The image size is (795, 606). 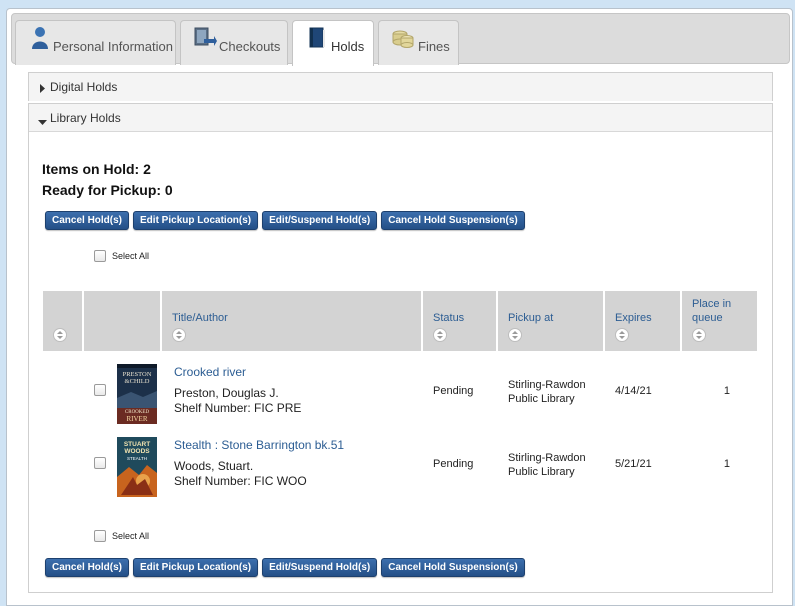 What do you see at coordinates (137, 394) in the screenshot?
I see `book-cover-image: PRESTON &CHILD CROOKED RIVER` at bounding box center [137, 394].